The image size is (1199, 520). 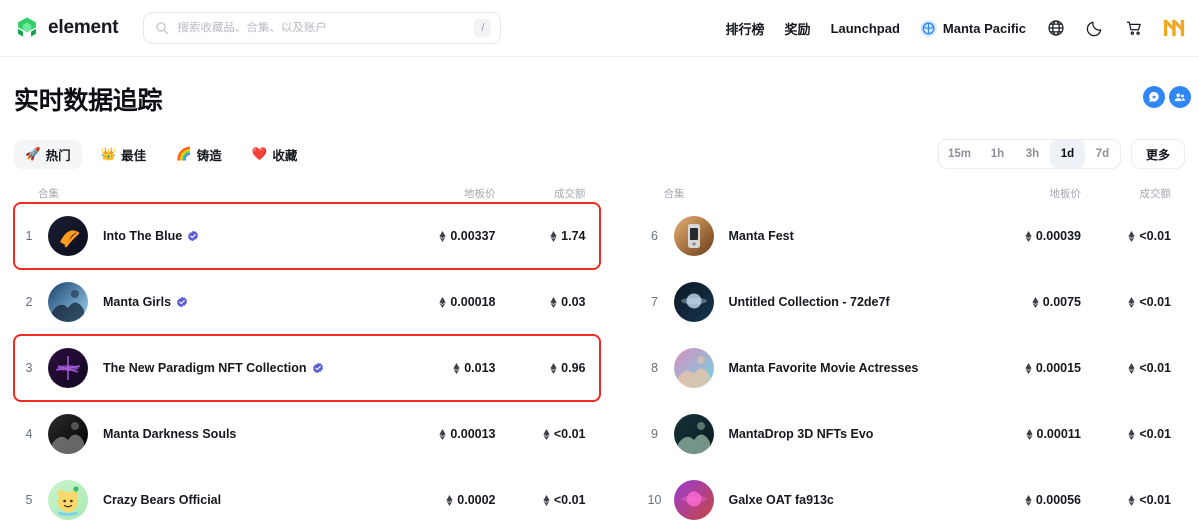 I want to click on collection-name-cell: Into The Blue, so click(x=240, y=236).